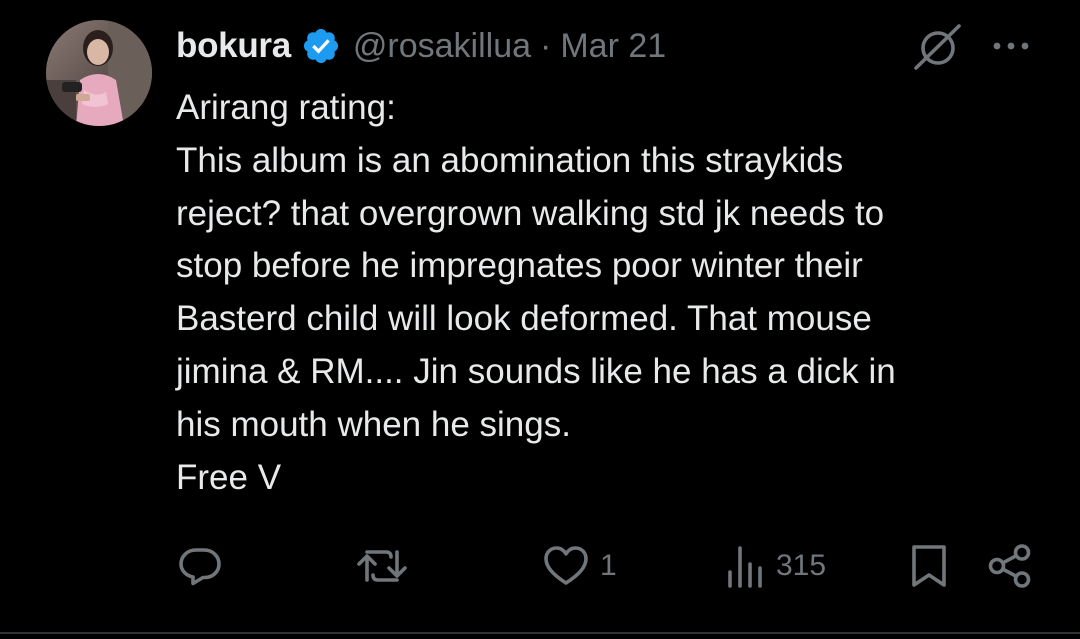 The width and height of the screenshot is (1080, 639). Describe the element at coordinates (801, 565) in the screenshot. I see `views-count: 315` at that location.